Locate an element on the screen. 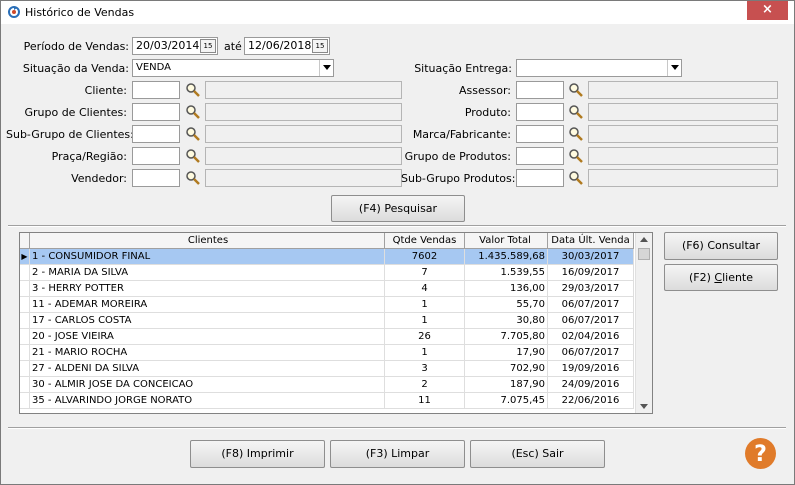 The height and width of the screenshot is (485, 795). col-qtde-vendas: Qtde Vendas is located at coordinates (425, 241).